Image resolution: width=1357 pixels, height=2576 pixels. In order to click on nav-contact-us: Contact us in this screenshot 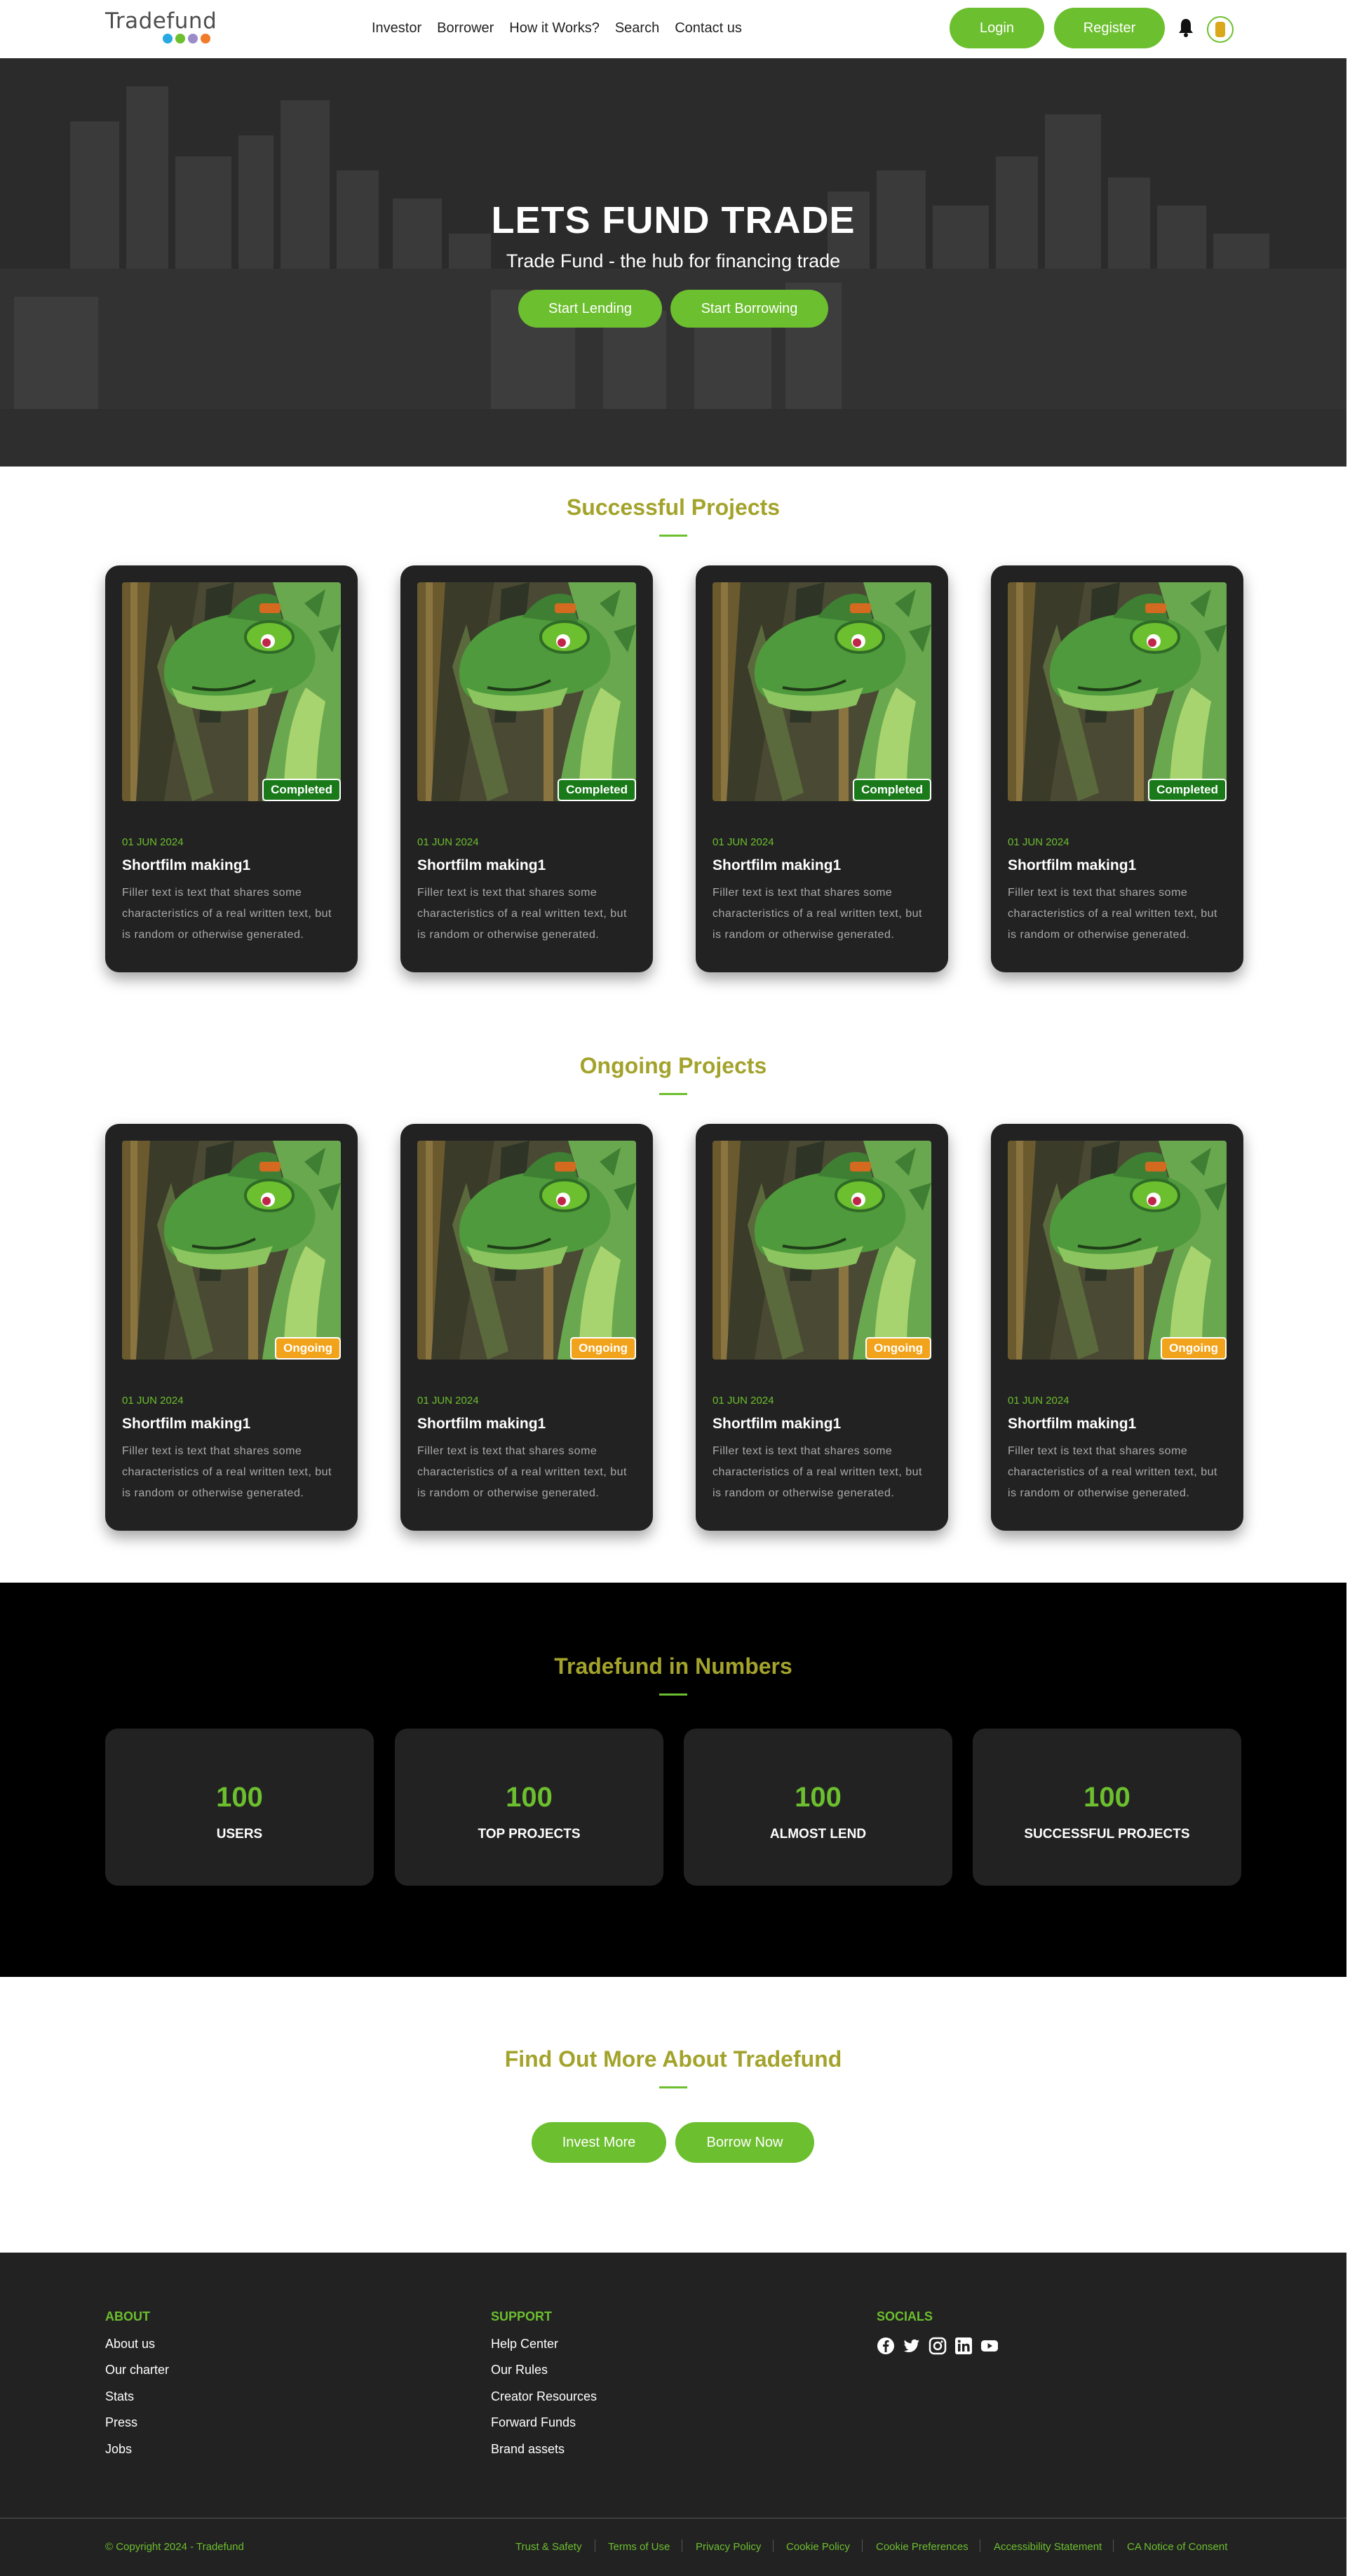, I will do `click(708, 28)`.